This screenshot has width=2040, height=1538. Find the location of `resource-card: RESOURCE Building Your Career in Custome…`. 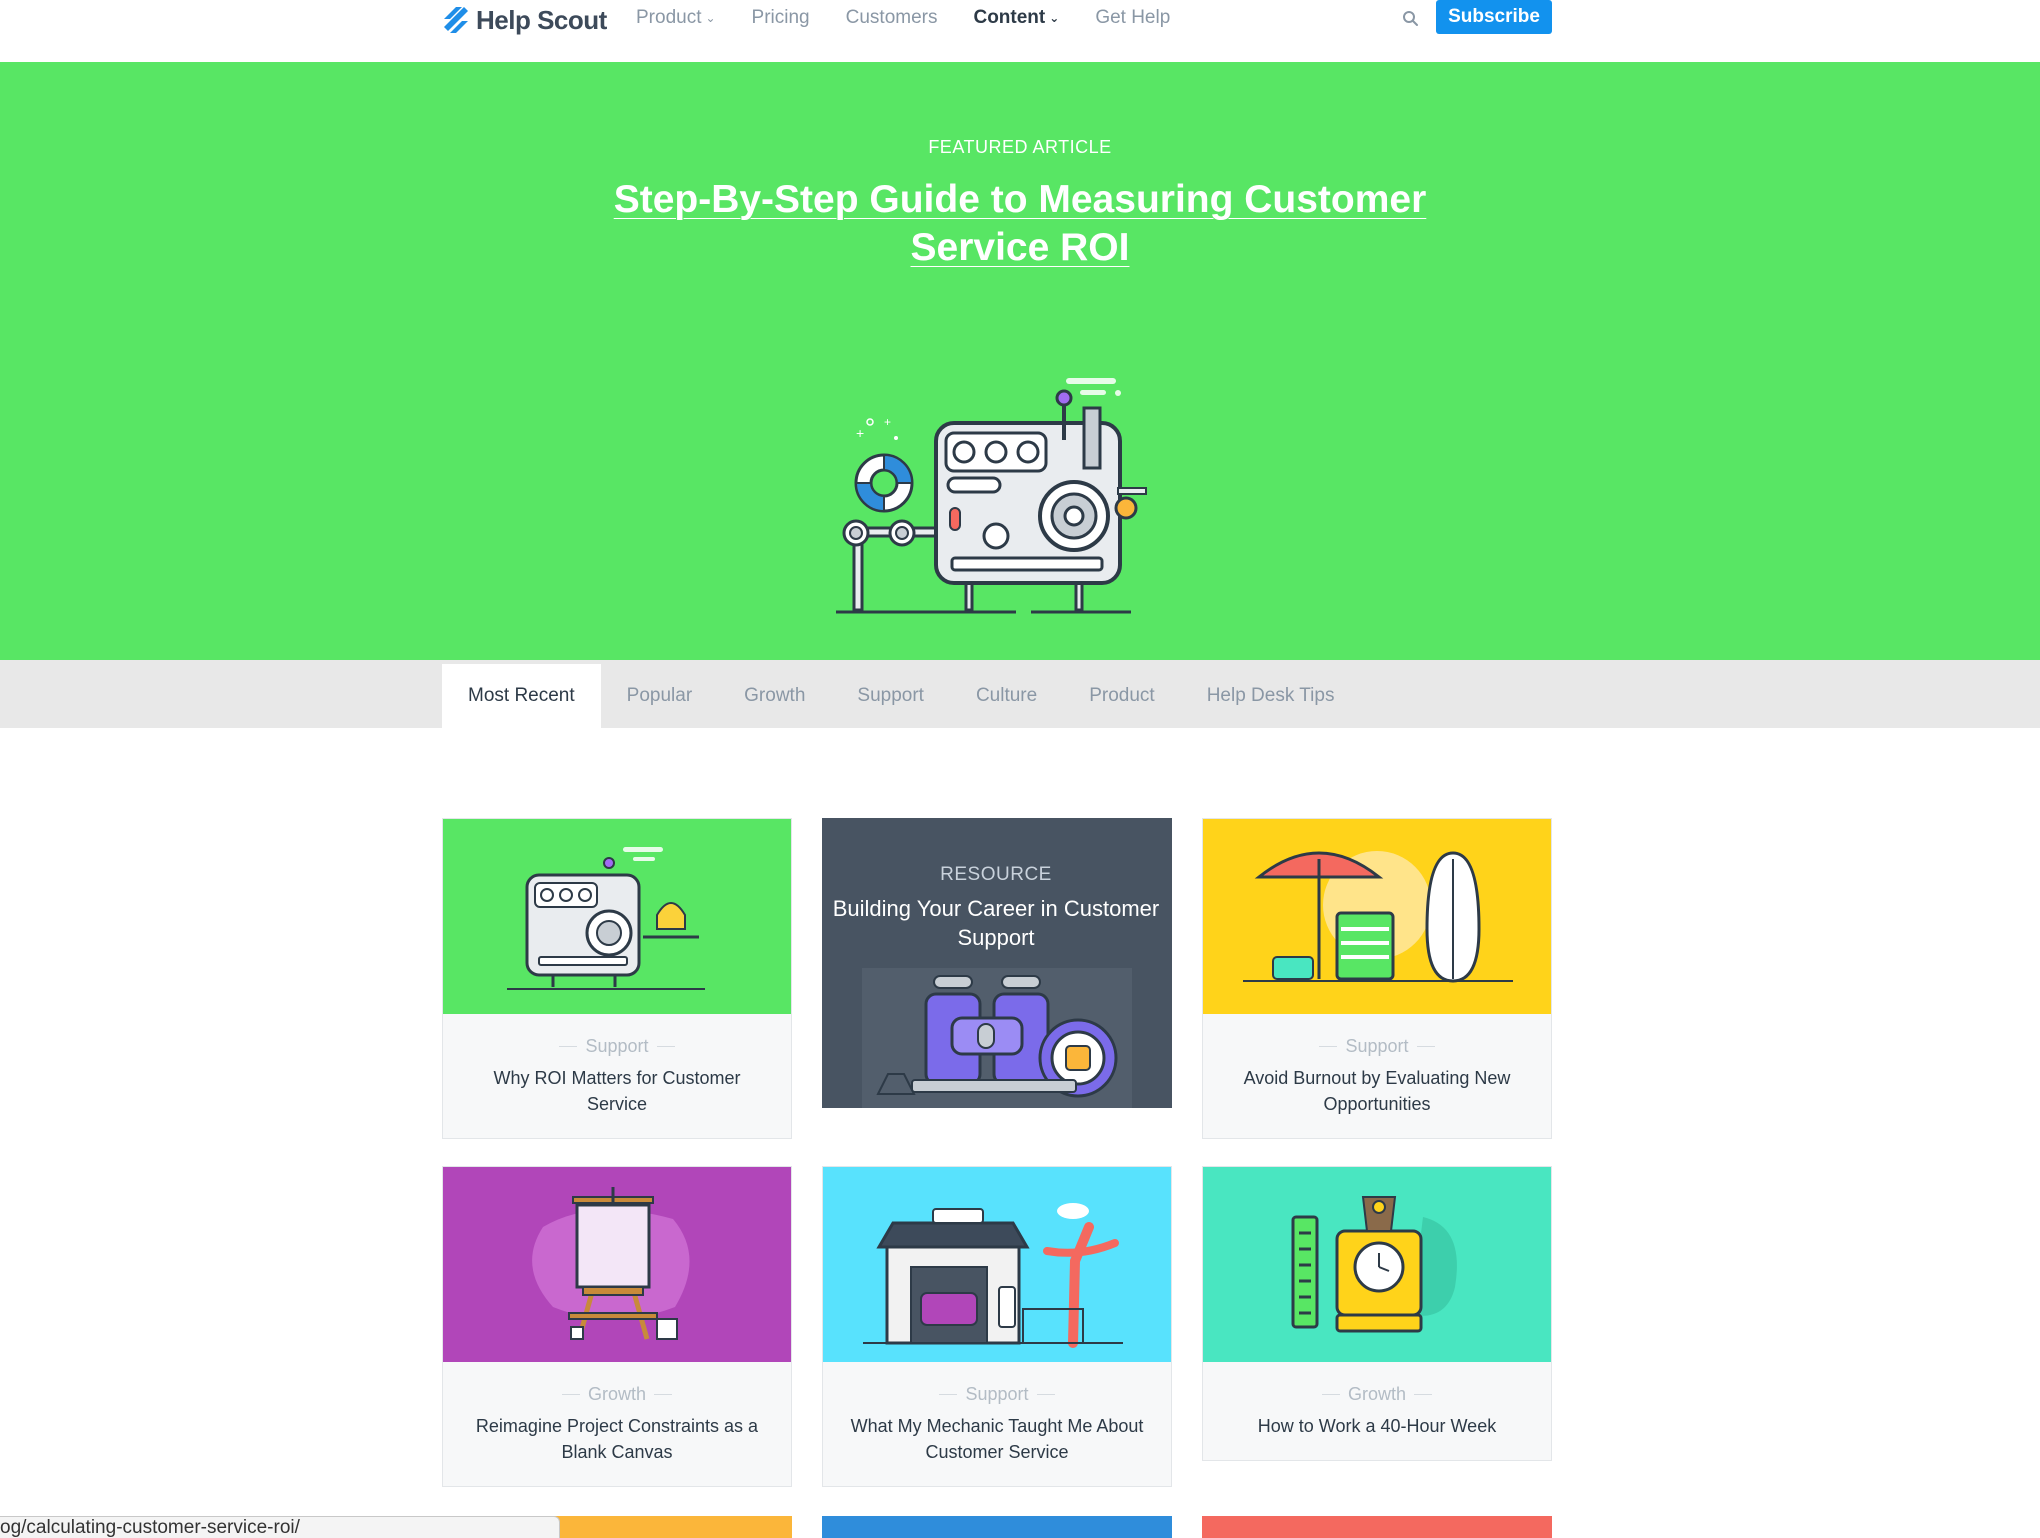

resource-card: RESOURCE Building Your Career in Custome… is located at coordinates (997, 963).